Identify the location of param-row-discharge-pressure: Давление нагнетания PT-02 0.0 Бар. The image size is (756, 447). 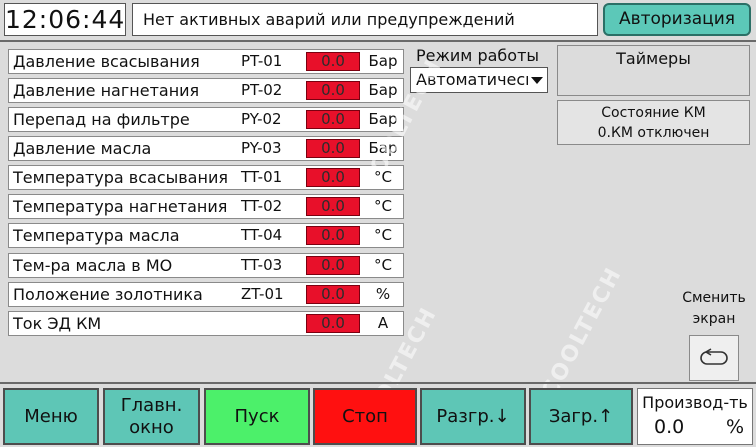
(206, 90).